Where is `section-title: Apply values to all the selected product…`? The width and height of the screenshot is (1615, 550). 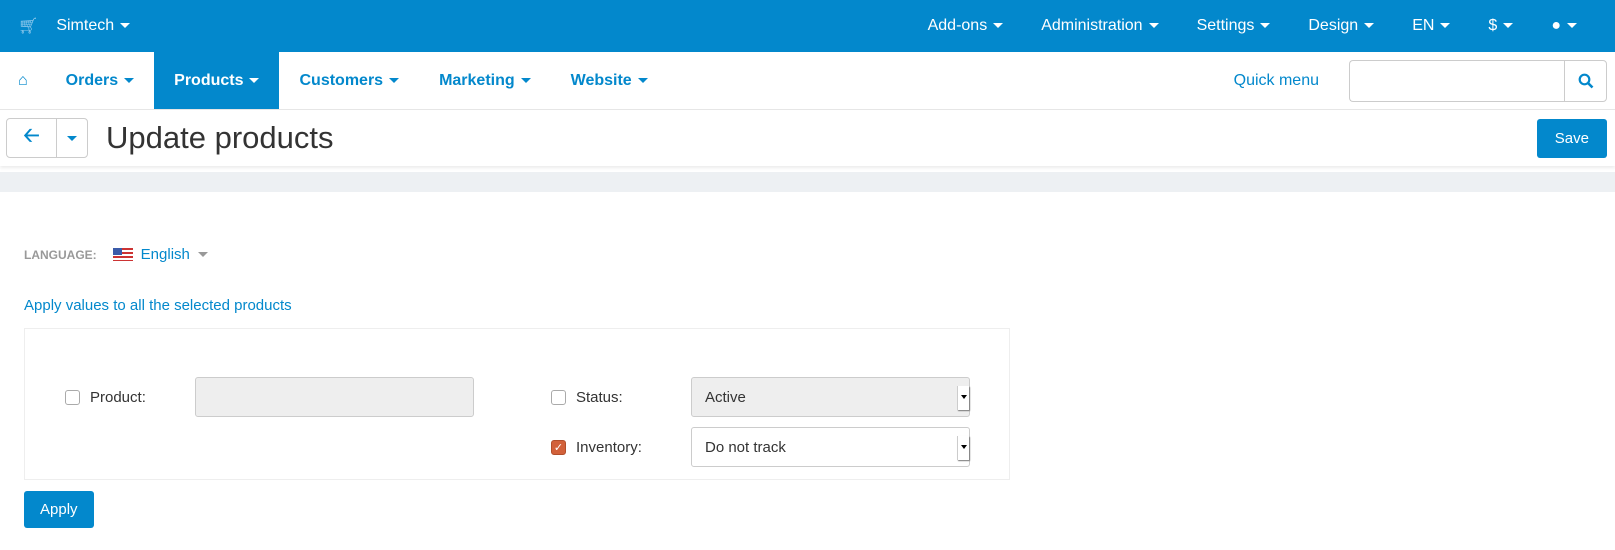
section-title: Apply values to all the selected product… is located at coordinates (807, 305).